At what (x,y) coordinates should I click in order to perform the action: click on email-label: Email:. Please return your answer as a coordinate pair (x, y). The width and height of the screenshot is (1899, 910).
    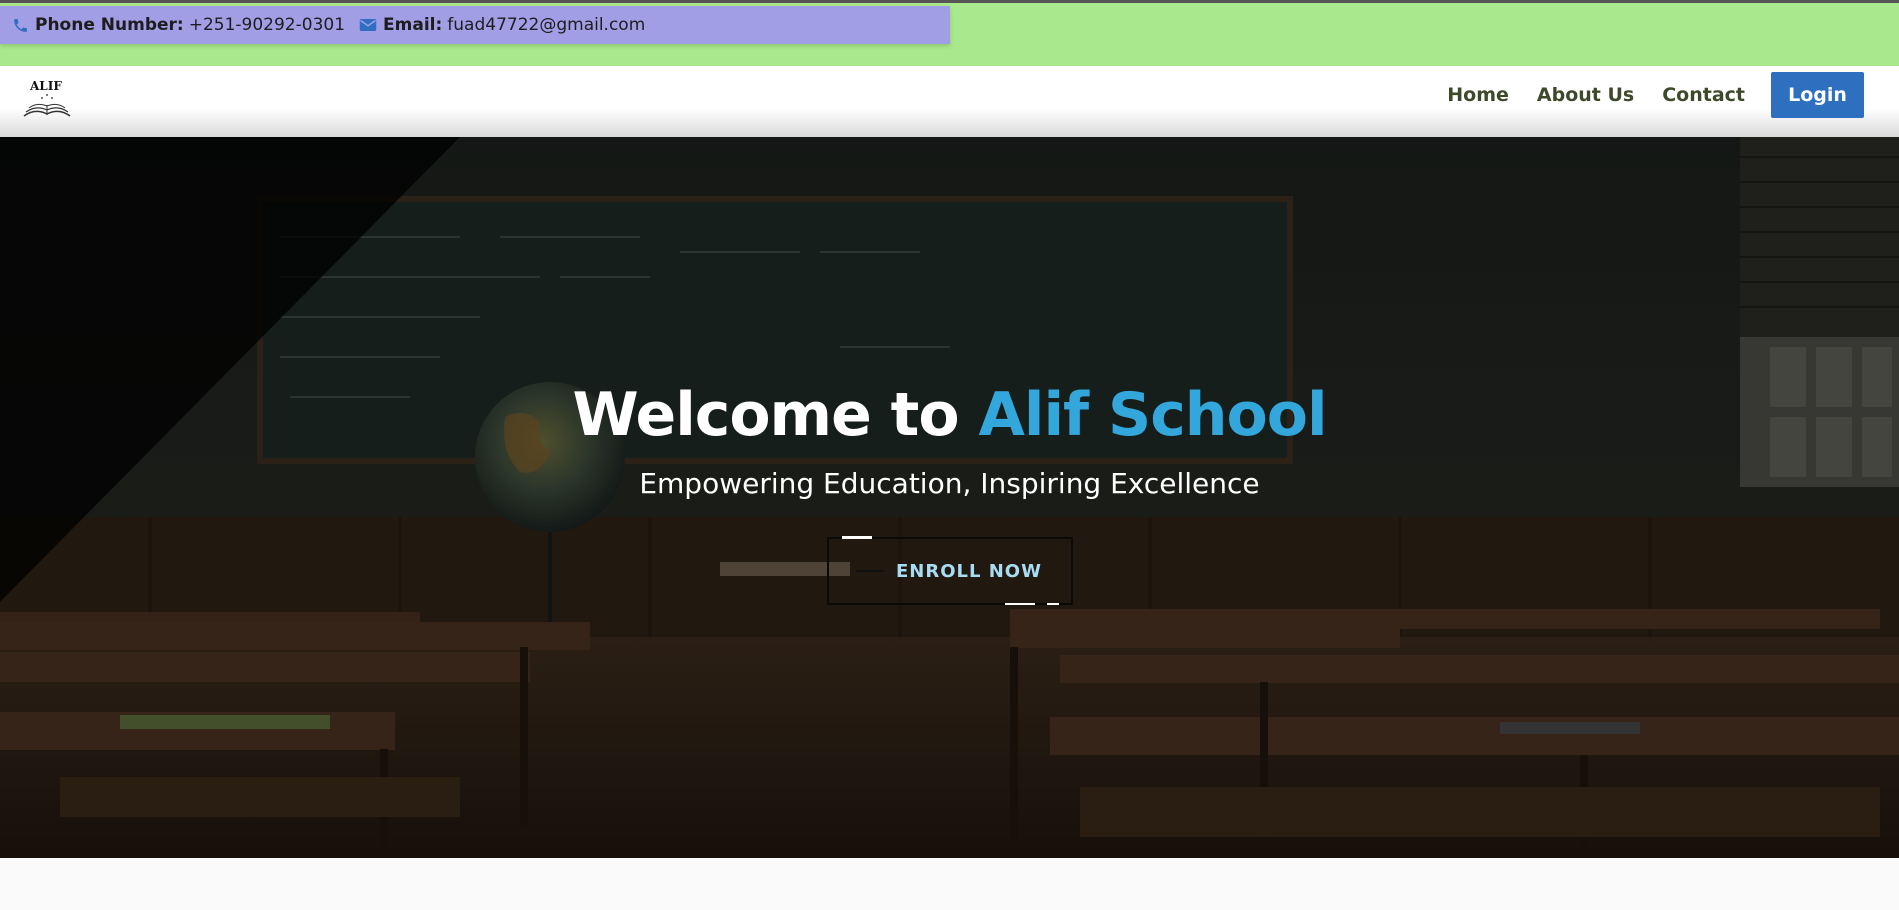
    Looking at the image, I should click on (413, 25).